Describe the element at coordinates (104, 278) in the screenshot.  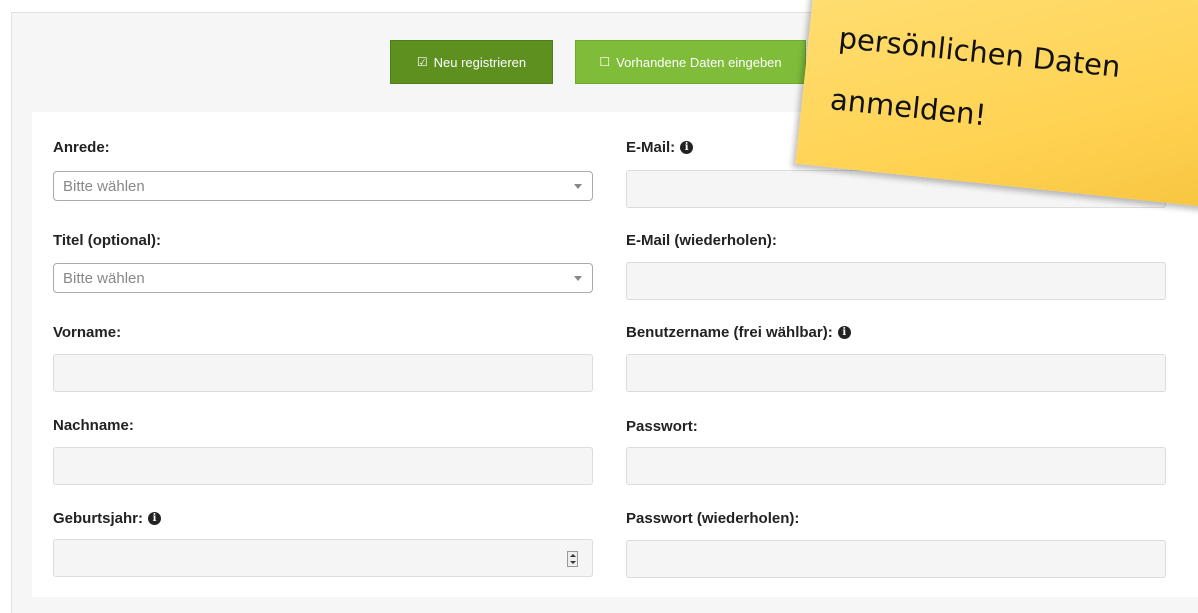
I see `titel-select-value: Bitte wählen` at that location.